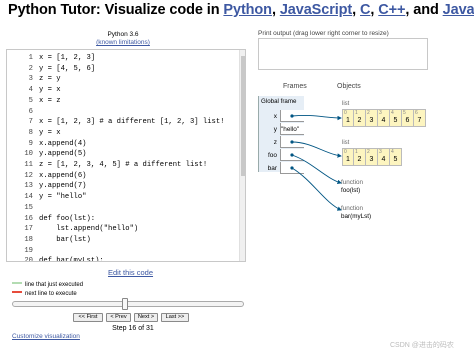 The height and width of the screenshot is (352, 474). I want to click on code-text: lst.append("hello"), so click(89, 229).